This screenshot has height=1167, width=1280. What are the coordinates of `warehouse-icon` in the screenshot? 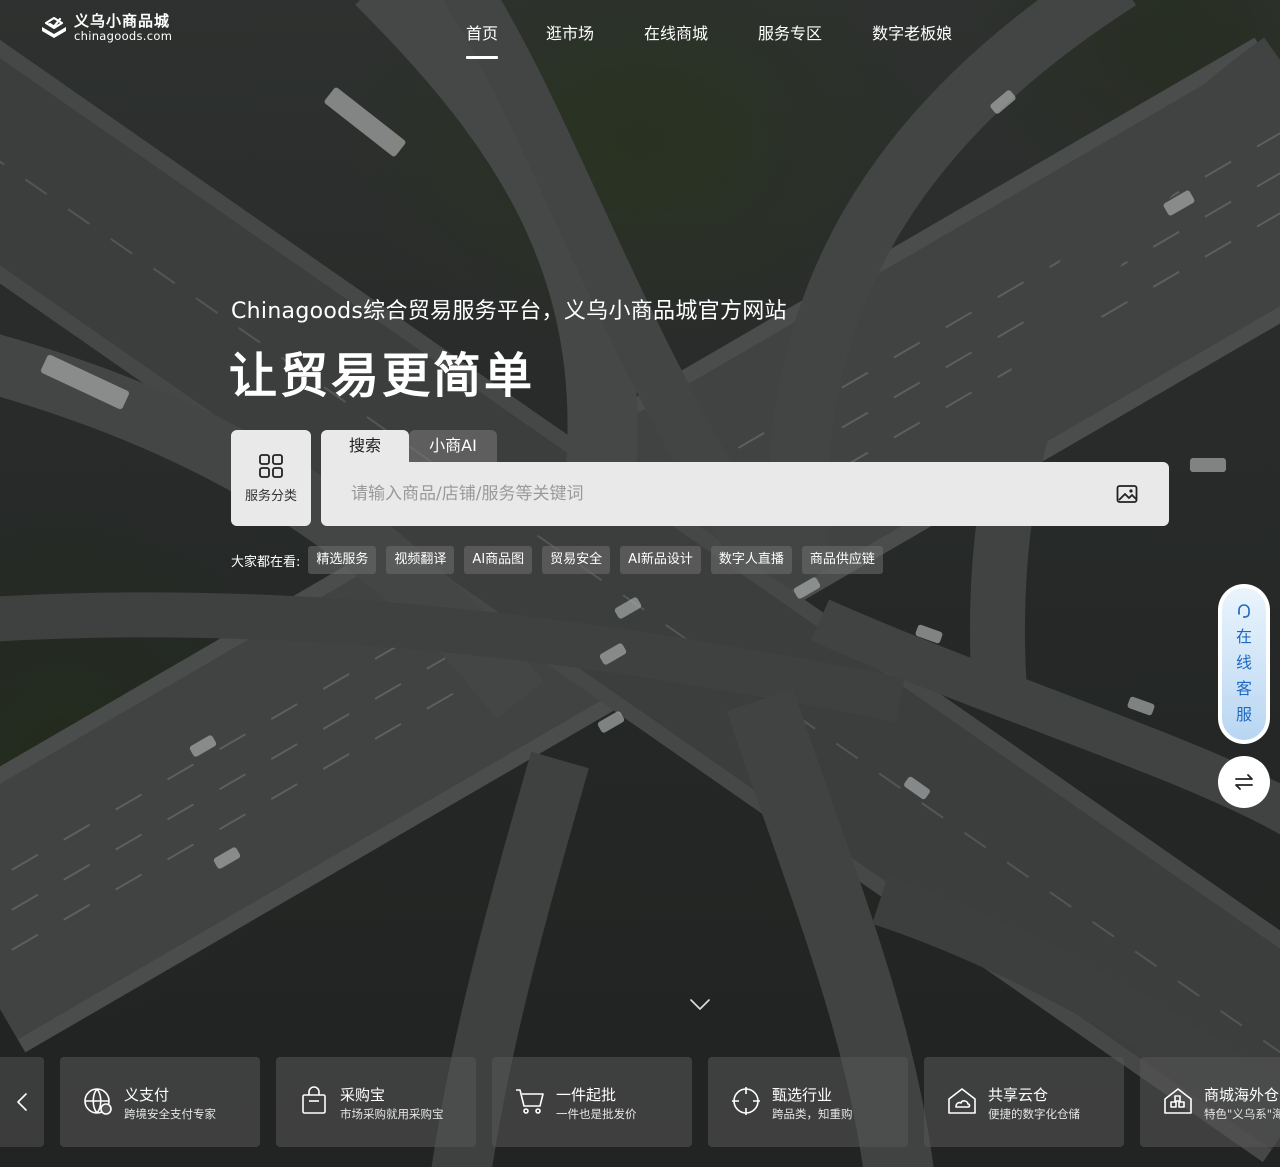 It's located at (962, 1101).